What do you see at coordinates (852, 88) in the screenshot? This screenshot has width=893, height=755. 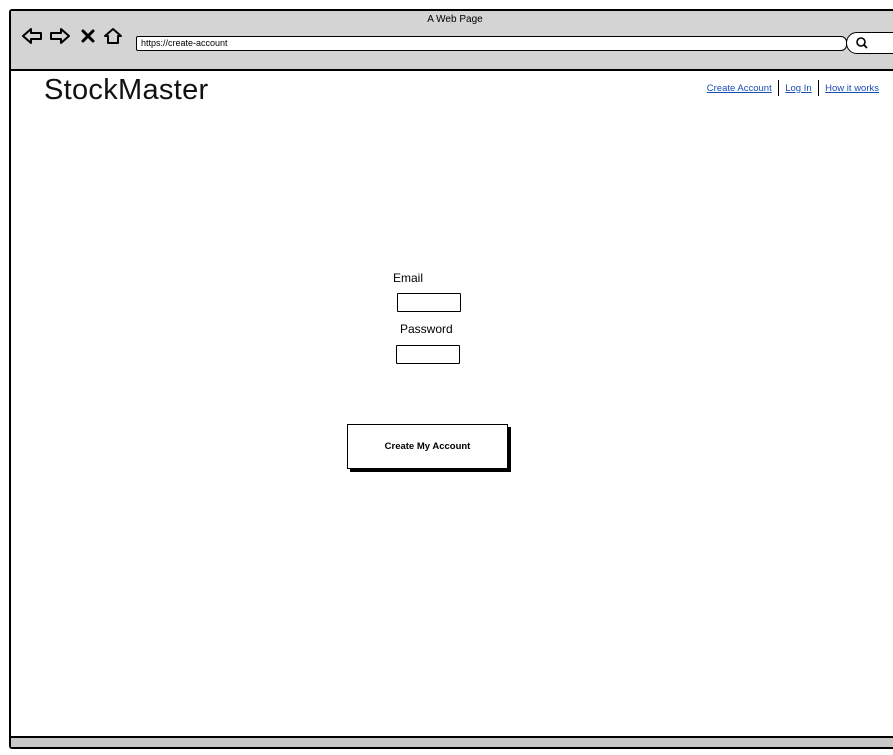 I see `nav-how-it-works-link: How it works` at bounding box center [852, 88].